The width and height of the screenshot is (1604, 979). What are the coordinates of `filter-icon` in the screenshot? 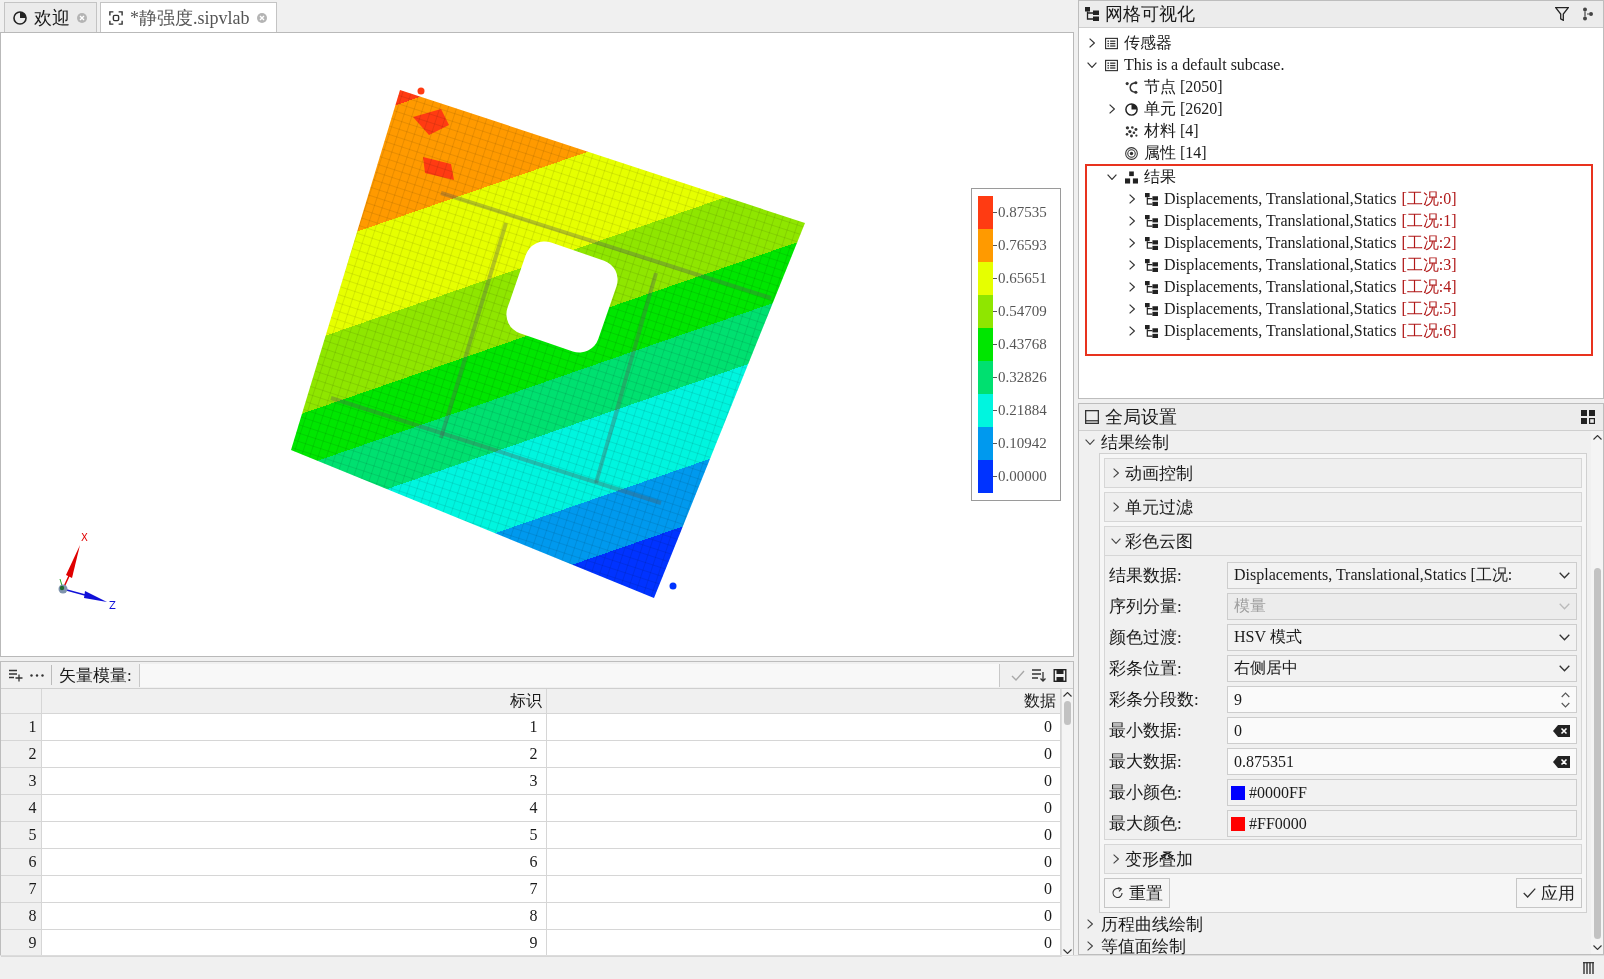 It's located at (1562, 14).